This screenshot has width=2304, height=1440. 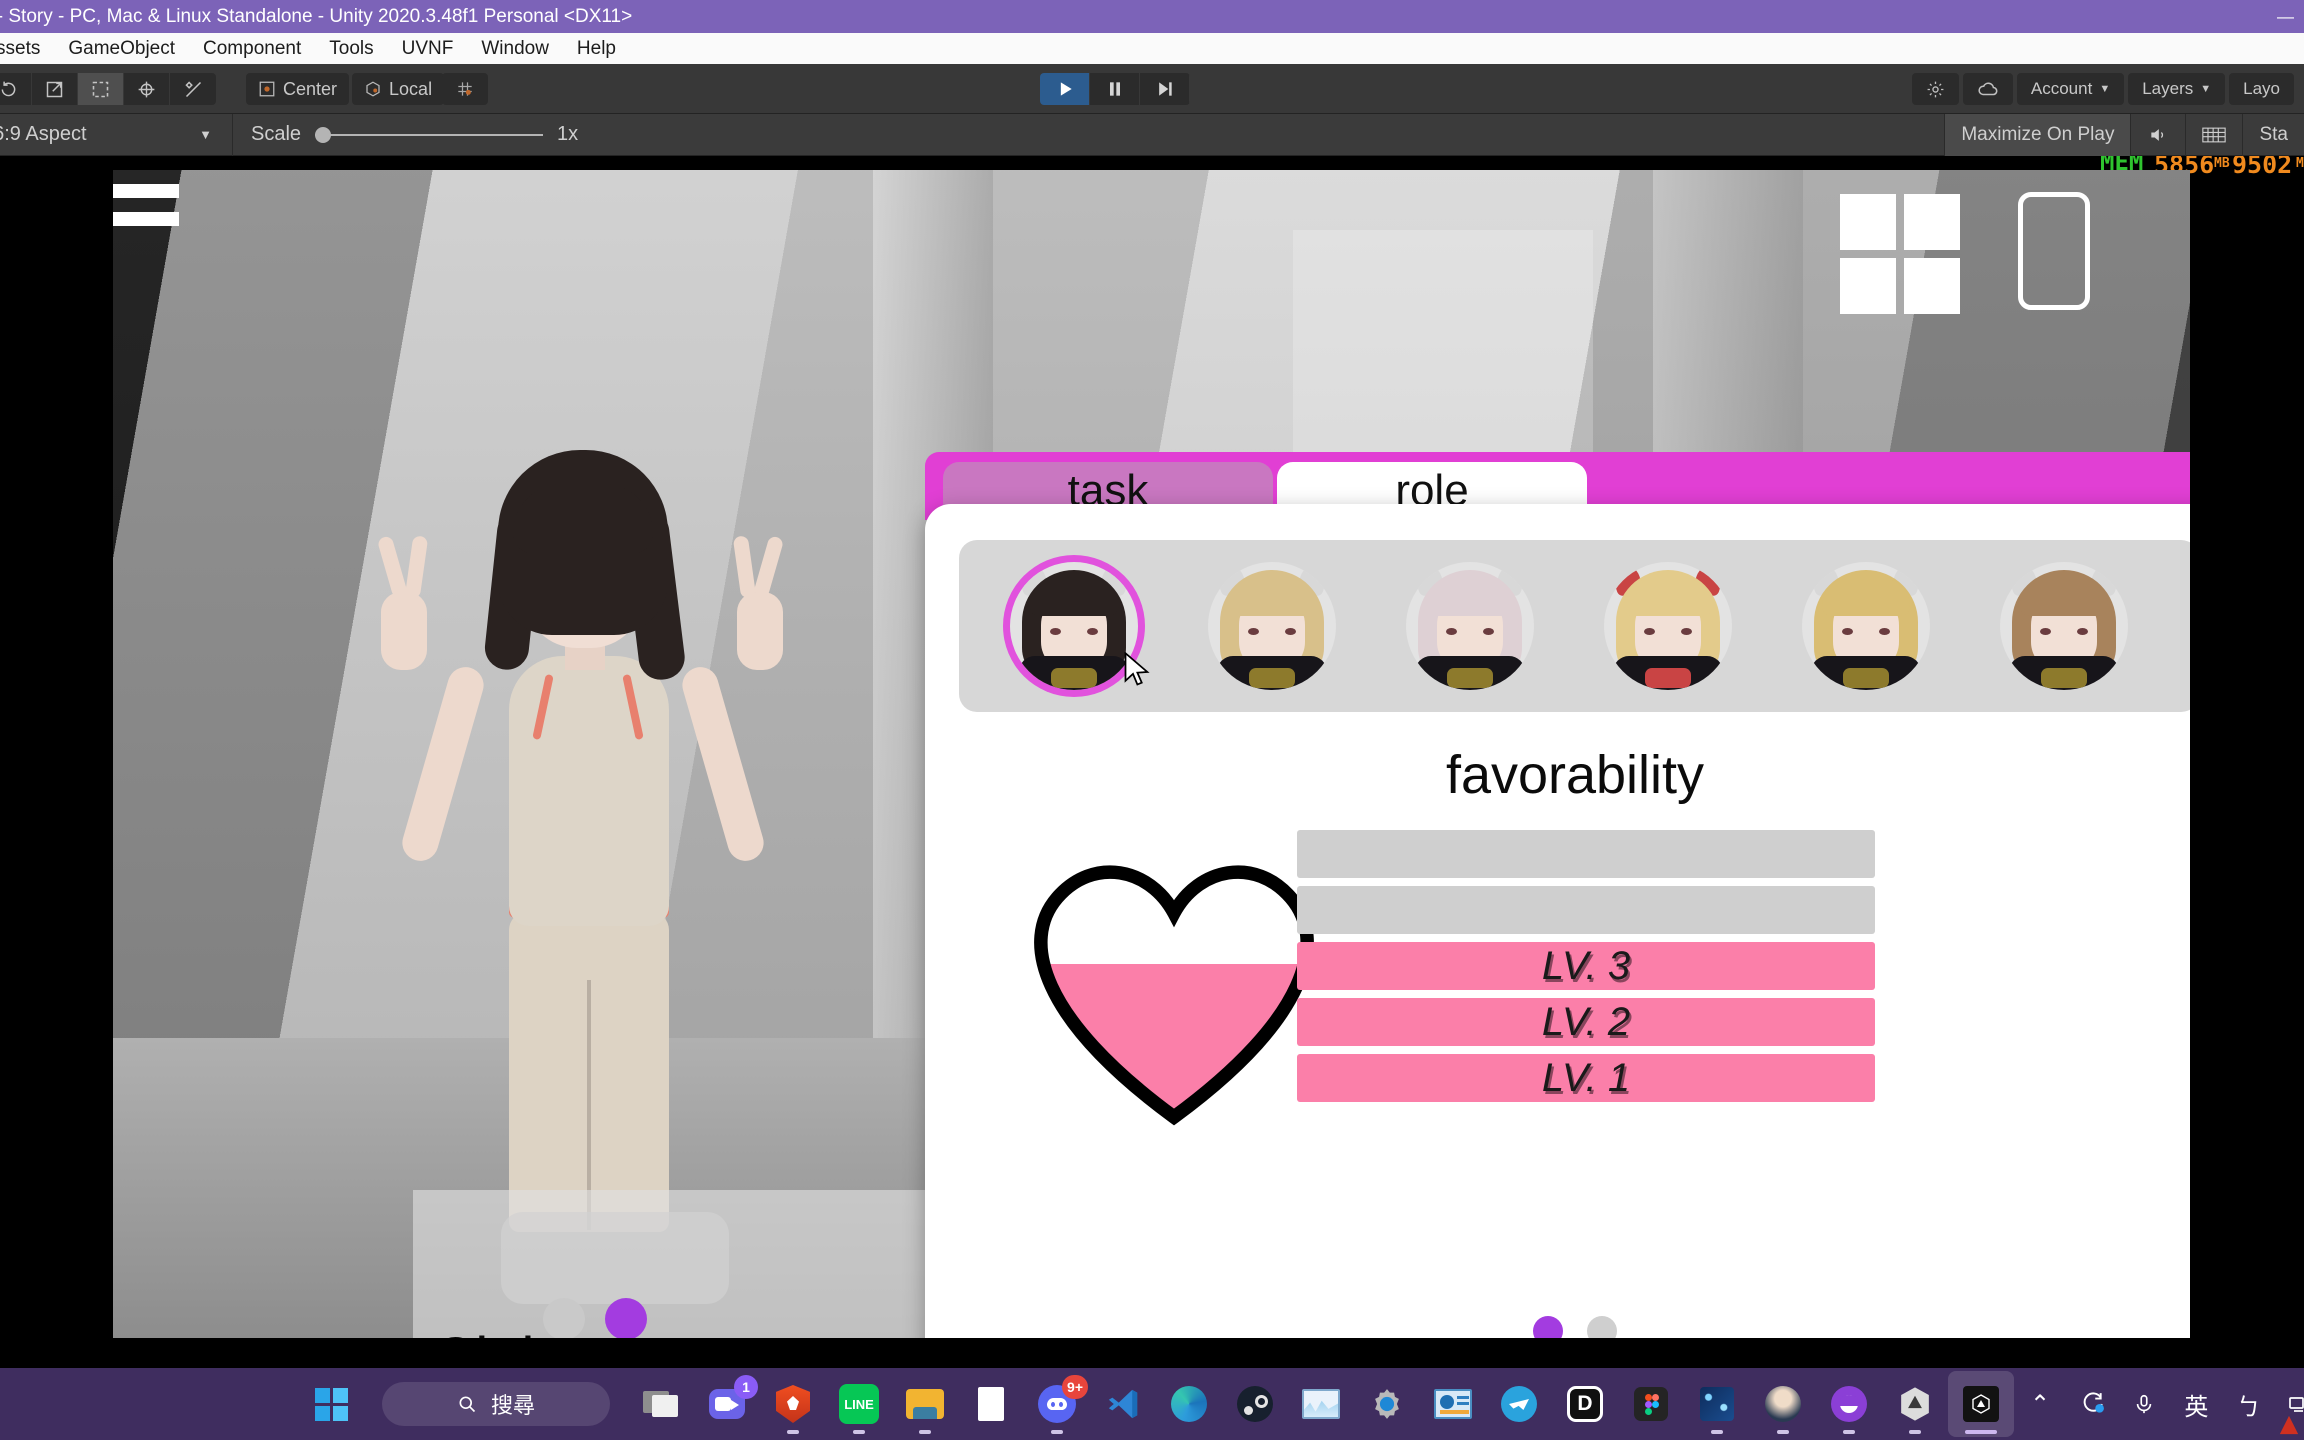 I want to click on windows-taskbar: 搜尋 1 LINE 9+ D ⌃ 英 ㄅ, so click(x=1152, y=1404).